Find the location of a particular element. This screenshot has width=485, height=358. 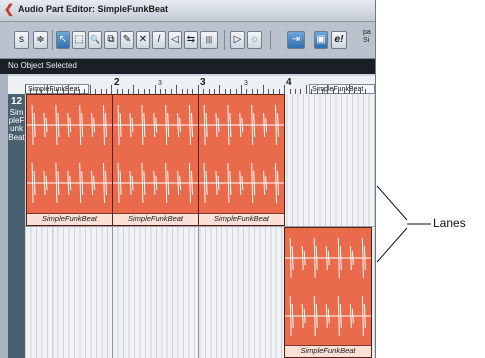

grid-icon: ||| is located at coordinates (209, 39).